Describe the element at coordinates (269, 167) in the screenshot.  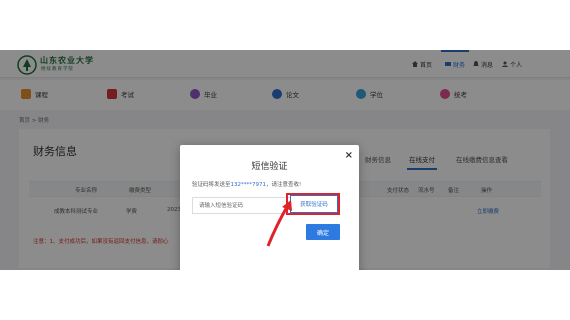
I see `dialog-title: 短信验证` at that location.